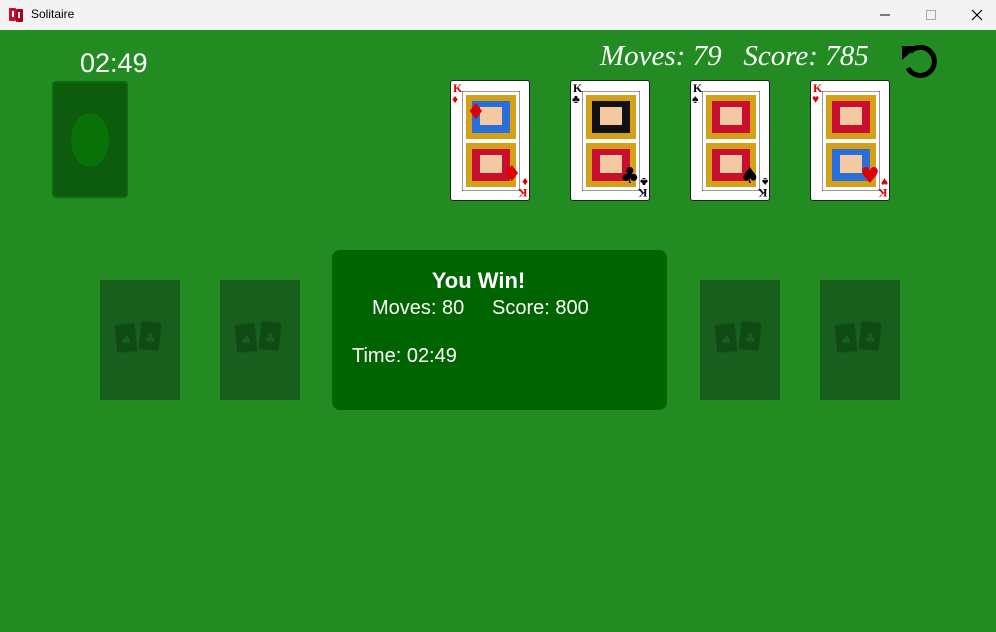 This screenshot has width=996, height=632. I want to click on king-face-art: ♠, so click(731, 141).